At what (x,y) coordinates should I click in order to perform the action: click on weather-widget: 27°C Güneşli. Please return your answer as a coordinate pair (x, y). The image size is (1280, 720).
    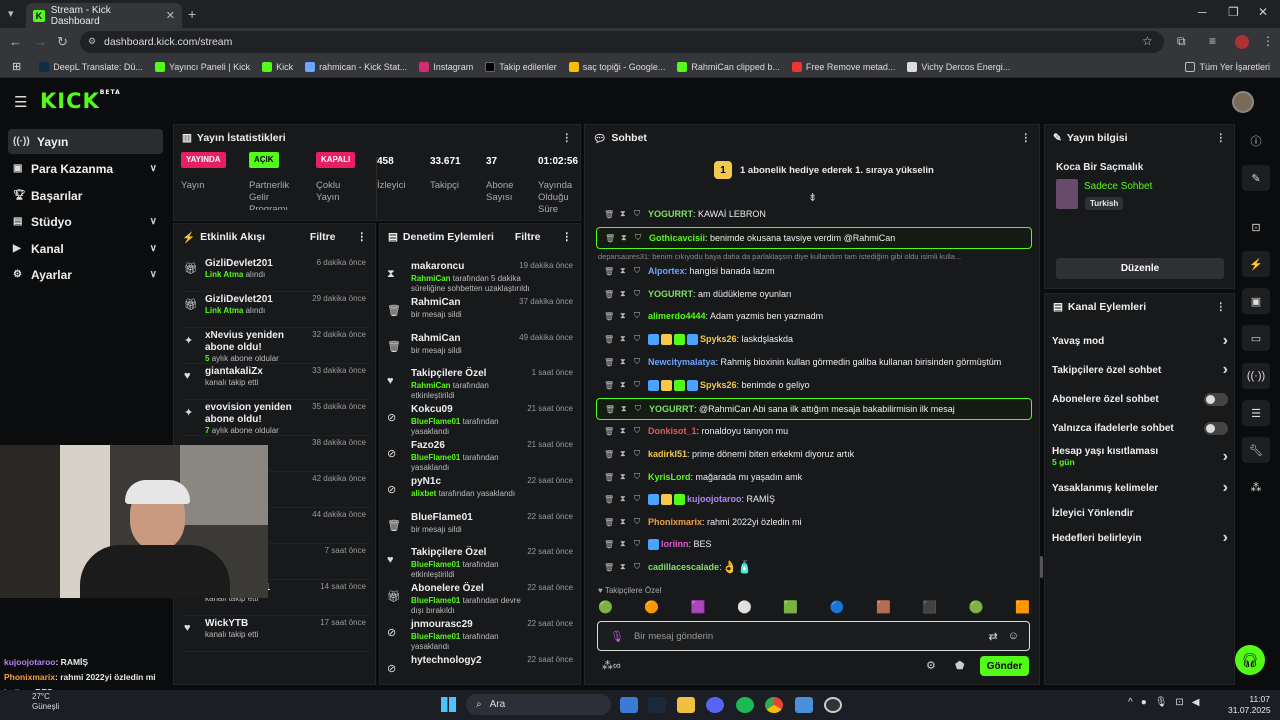
    Looking at the image, I should click on (45, 702).